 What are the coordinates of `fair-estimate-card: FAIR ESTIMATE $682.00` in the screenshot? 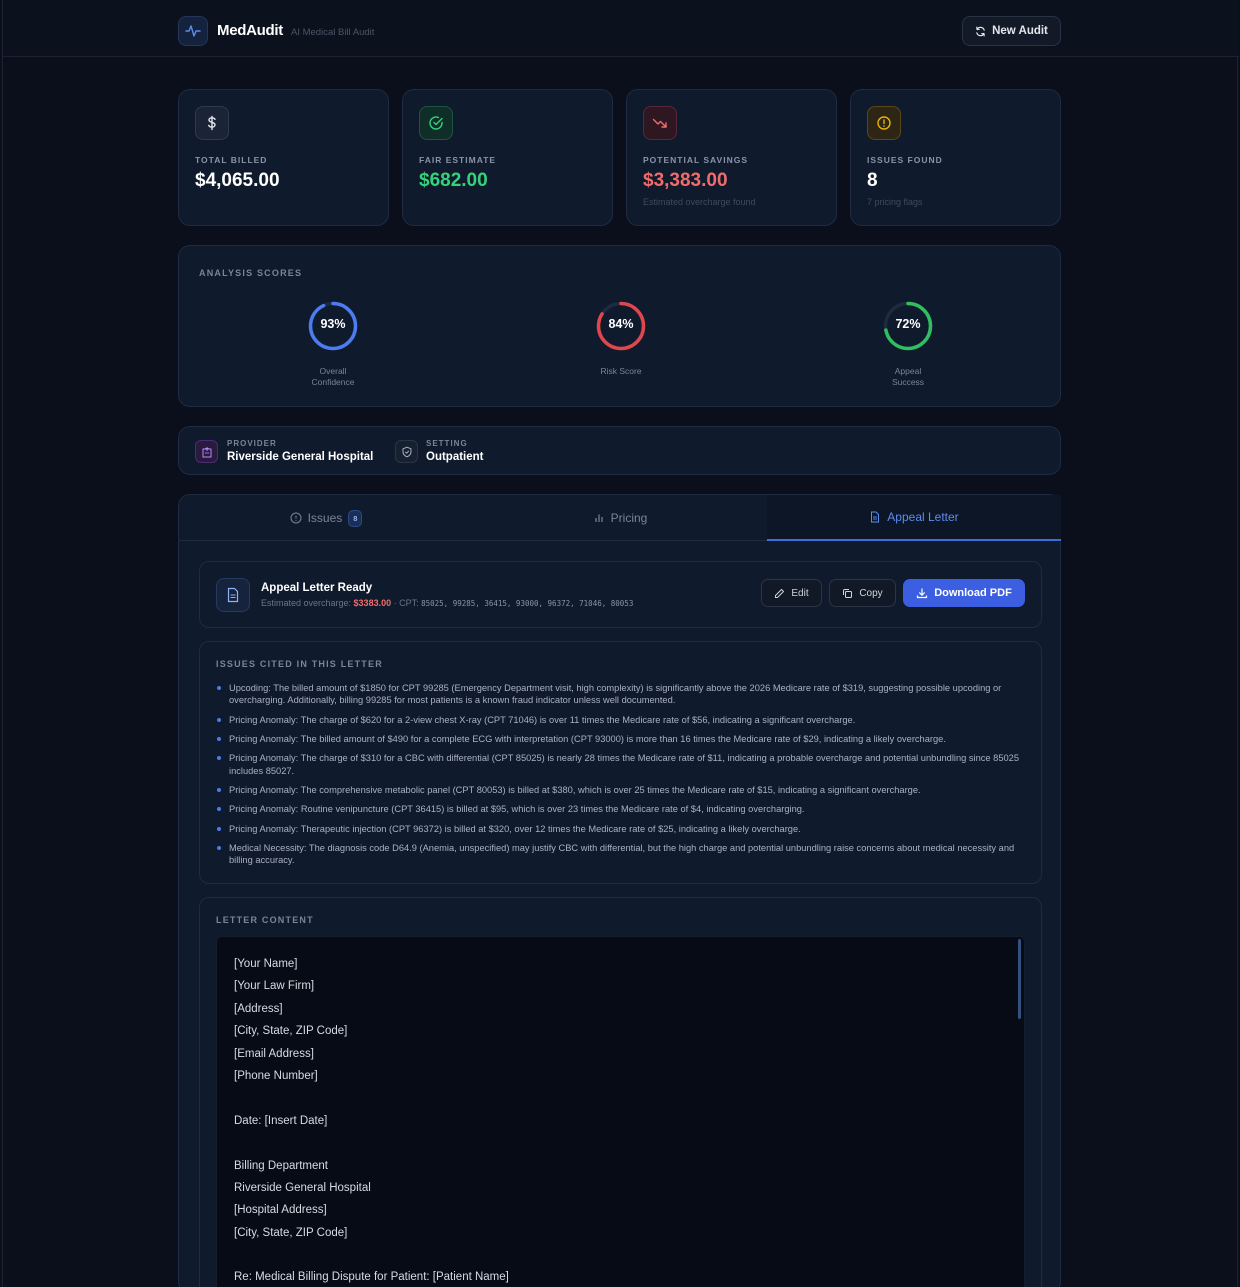 It's located at (507, 157).